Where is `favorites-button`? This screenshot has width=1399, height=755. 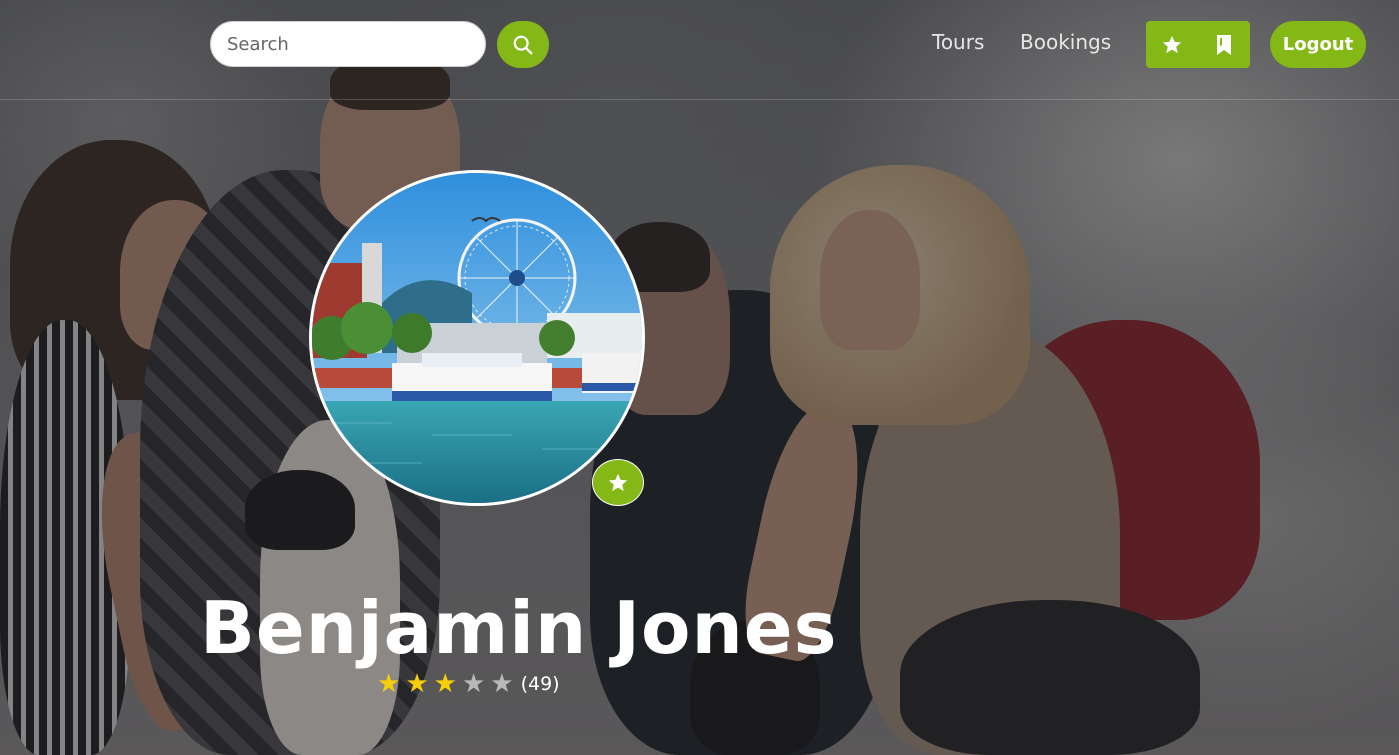
favorites-button is located at coordinates (1172, 44).